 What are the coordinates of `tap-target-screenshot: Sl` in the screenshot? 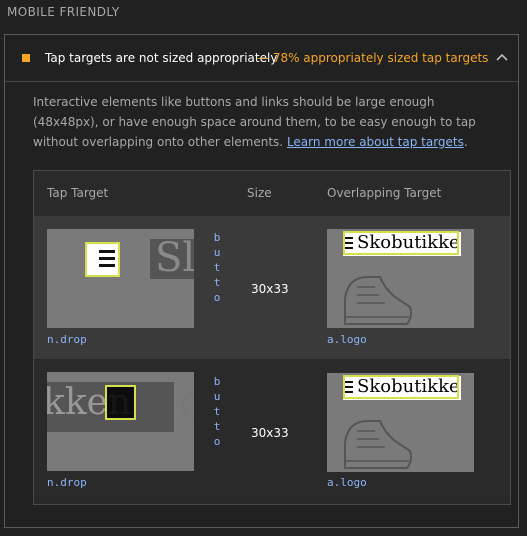 It's located at (120, 278).